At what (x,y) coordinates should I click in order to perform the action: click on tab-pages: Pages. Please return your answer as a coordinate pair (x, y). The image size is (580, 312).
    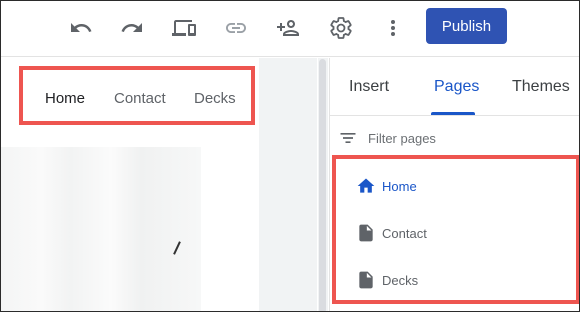
    Looking at the image, I should click on (456, 87).